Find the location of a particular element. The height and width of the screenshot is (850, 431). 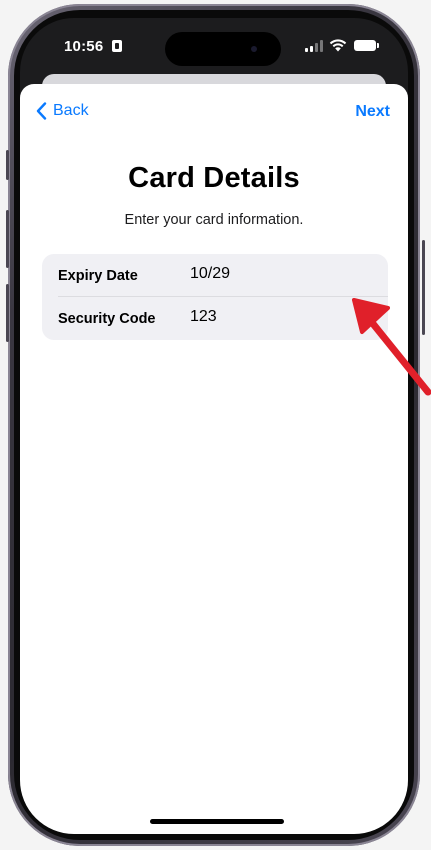

expiry-date-row: Expiry Date is located at coordinates (215, 275).